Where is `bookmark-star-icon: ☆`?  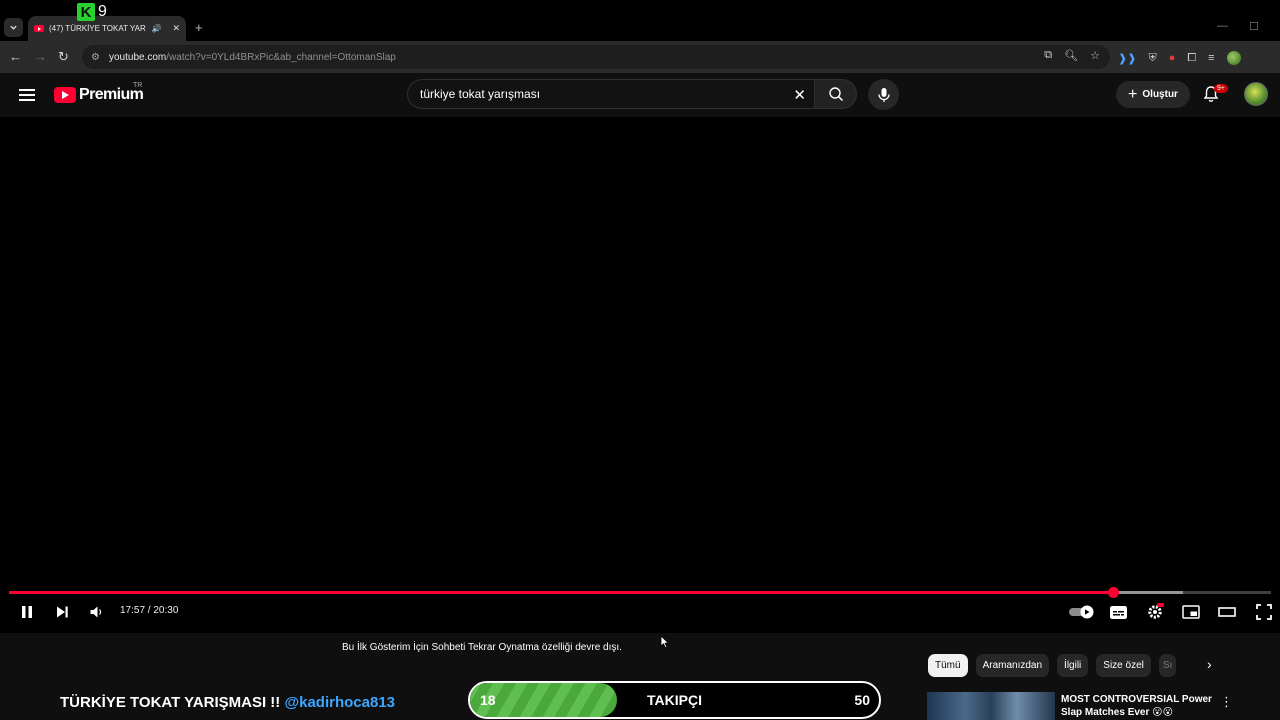
bookmark-star-icon: ☆ is located at coordinates (1095, 55).